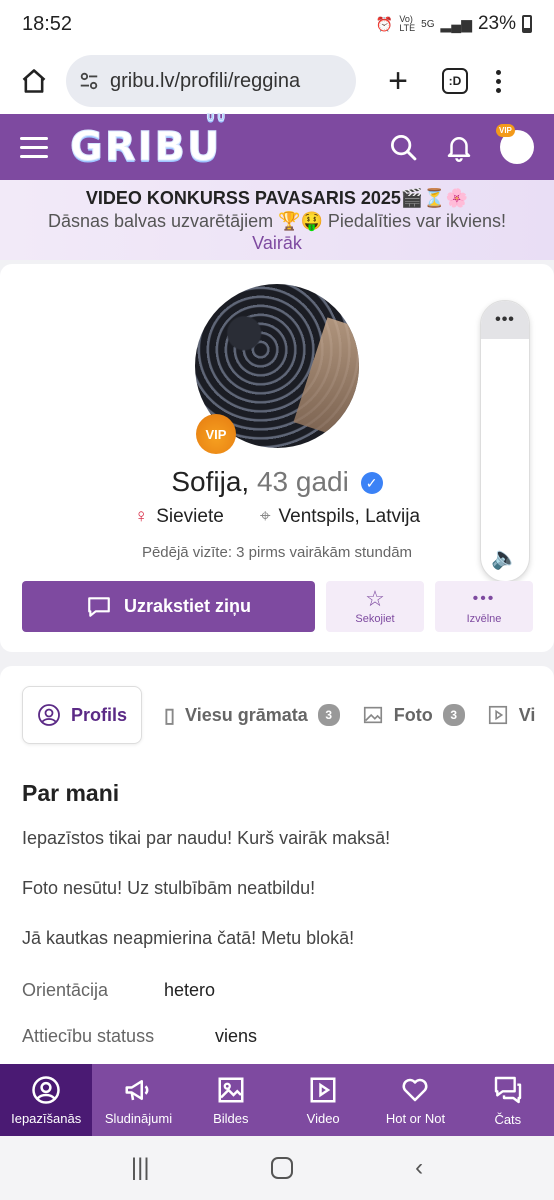  I want to click on tab-profile: Profils, so click(82, 715).